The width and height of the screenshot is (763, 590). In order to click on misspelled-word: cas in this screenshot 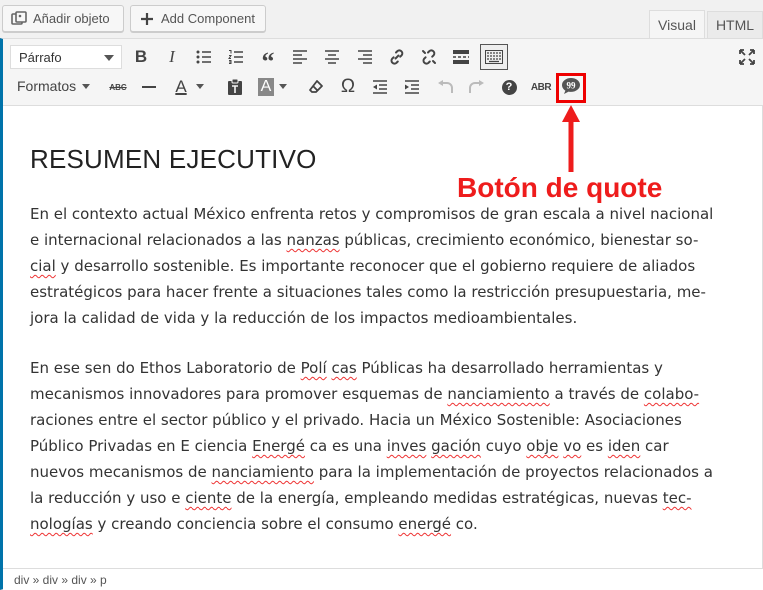, I will do `click(344, 368)`.